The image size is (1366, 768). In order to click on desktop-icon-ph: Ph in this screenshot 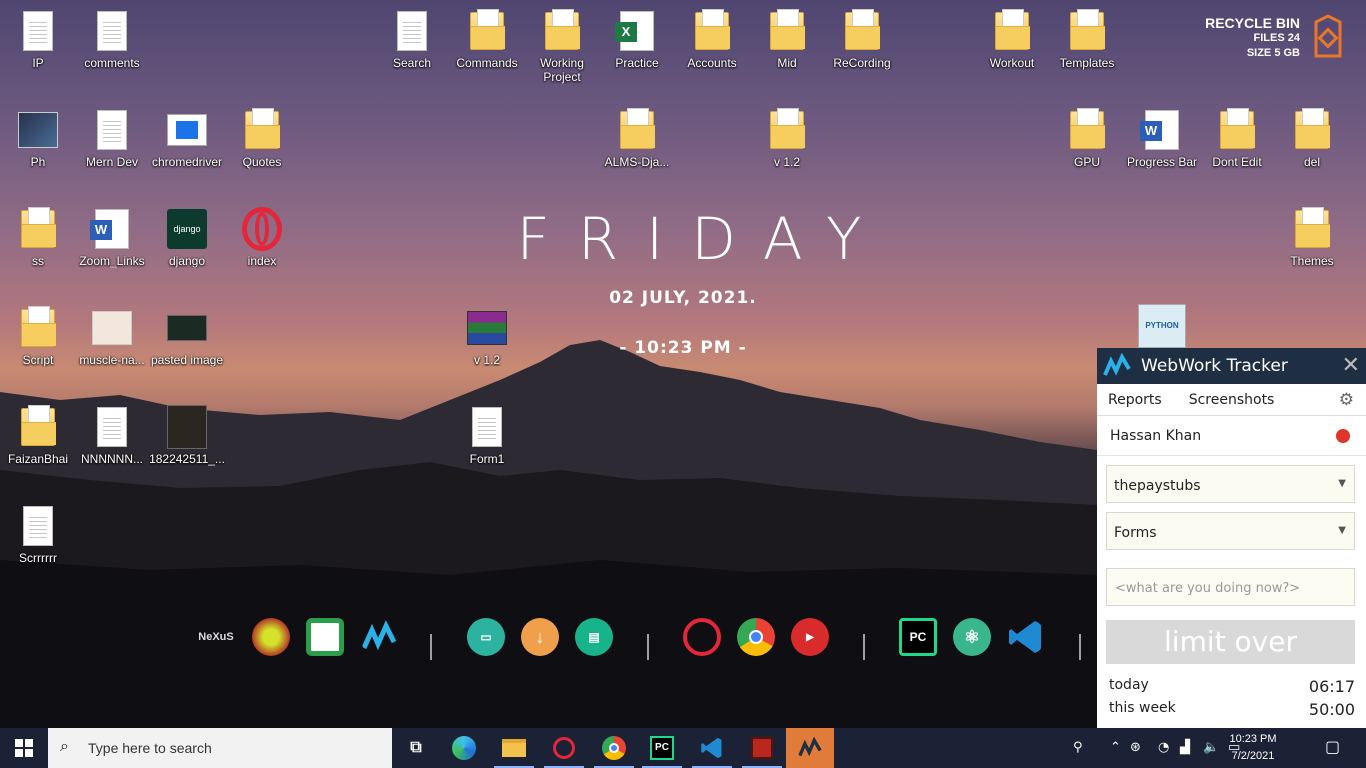, I will do `click(38, 138)`.